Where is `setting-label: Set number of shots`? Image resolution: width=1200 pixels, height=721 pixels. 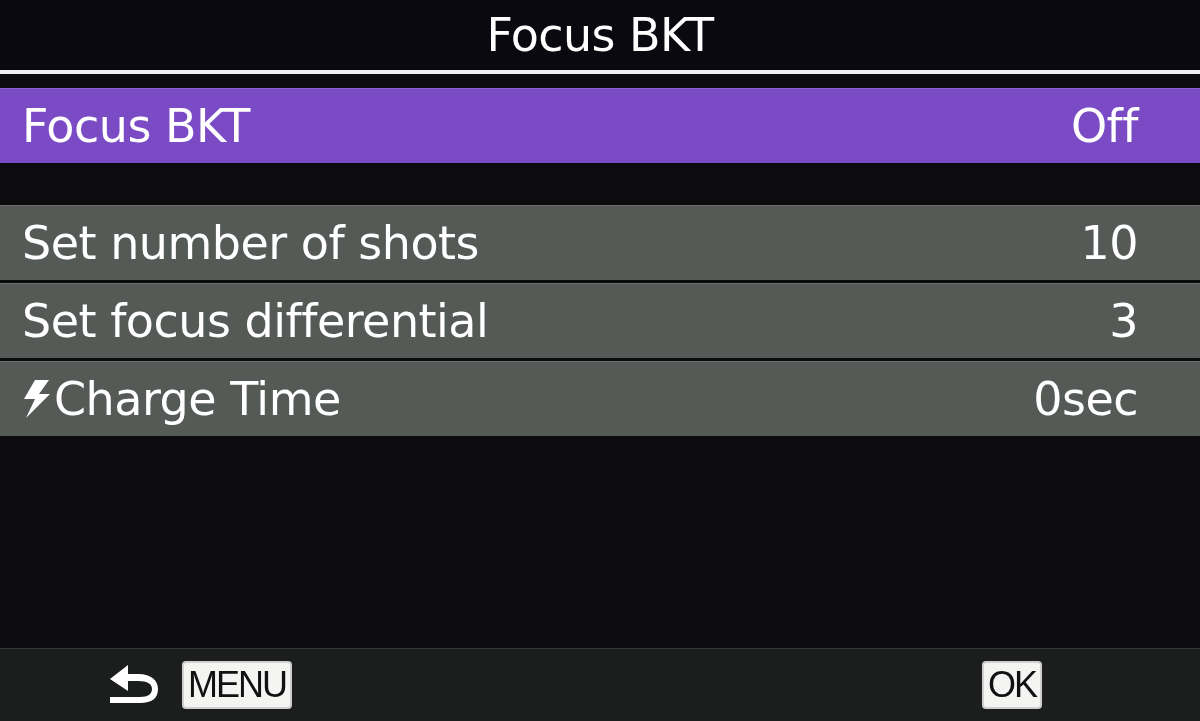 setting-label: Set number of shots is located at coordinates (251, 243).